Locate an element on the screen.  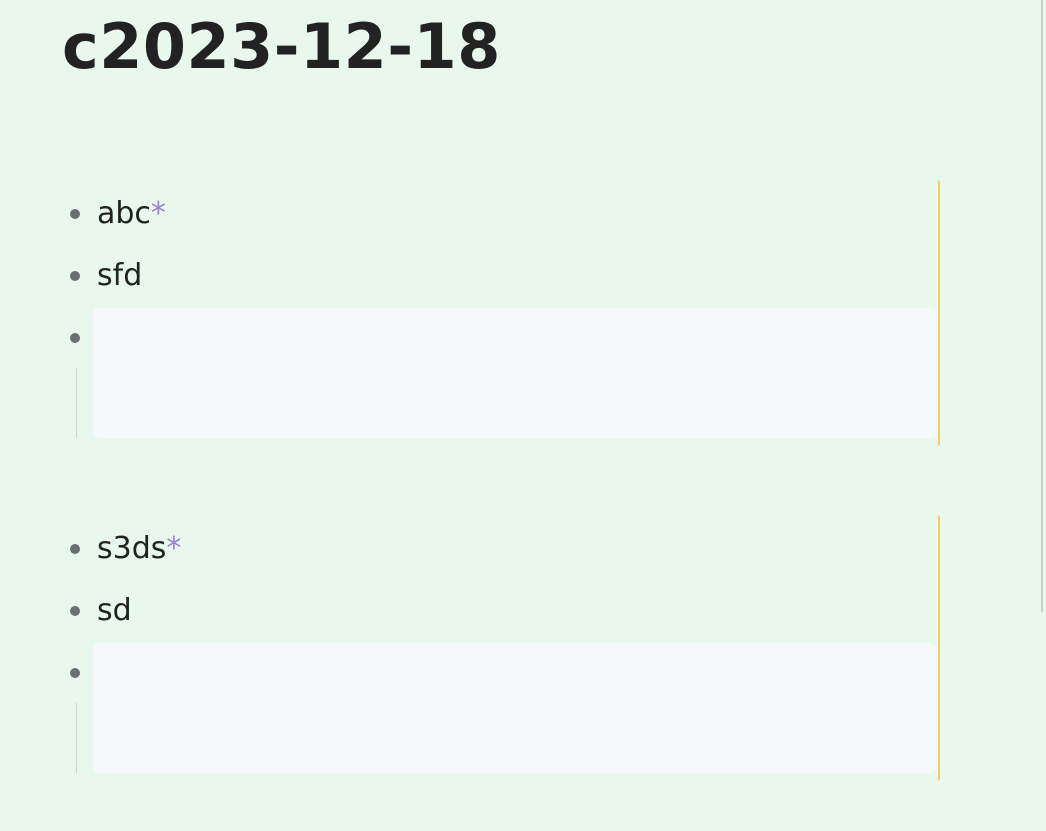
list-item-label: sfd is located at coordinates (120, 275).